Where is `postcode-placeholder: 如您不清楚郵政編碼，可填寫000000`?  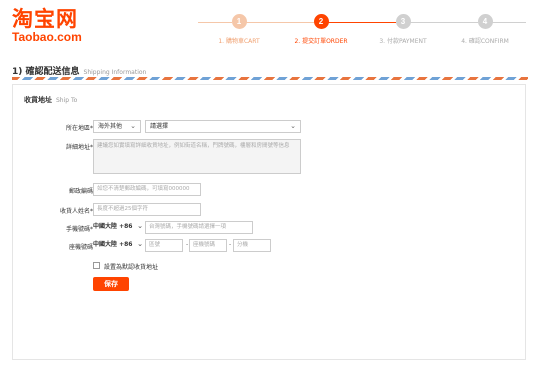 postcode-placeholder: 如您不清楚郵政編碼，可填寫000000 is located at coordinates (143, 189).